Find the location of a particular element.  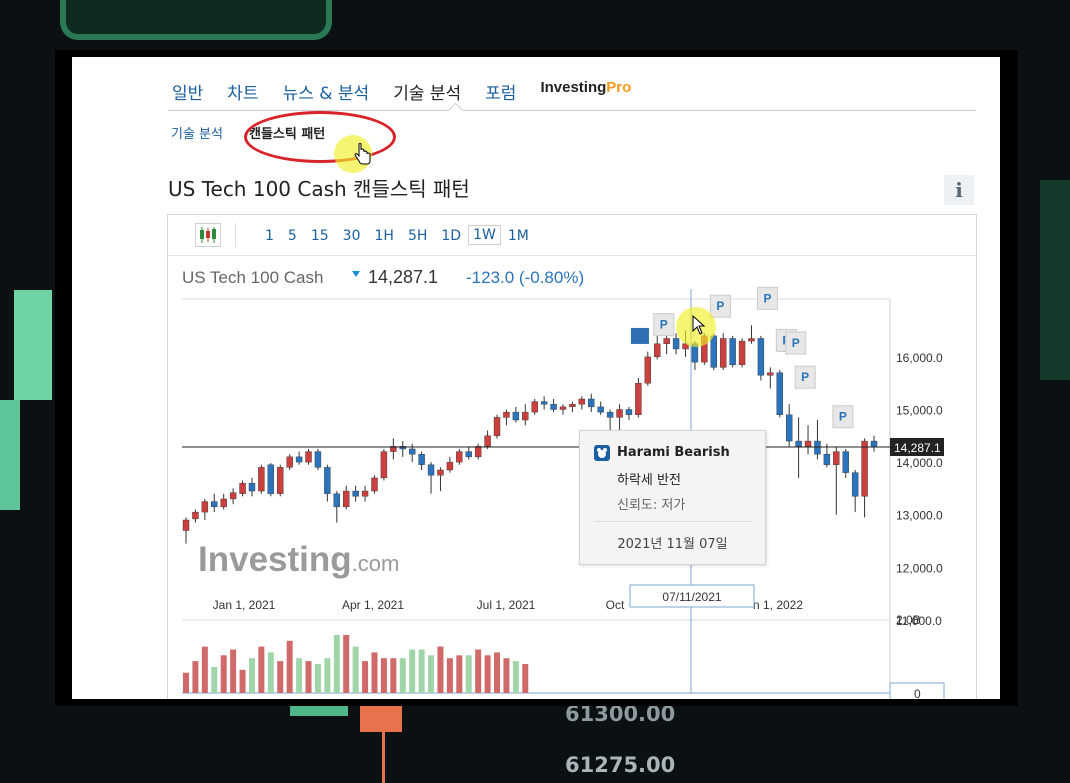

investing-watermark: Investing.com is located at coordinates (298, 559).